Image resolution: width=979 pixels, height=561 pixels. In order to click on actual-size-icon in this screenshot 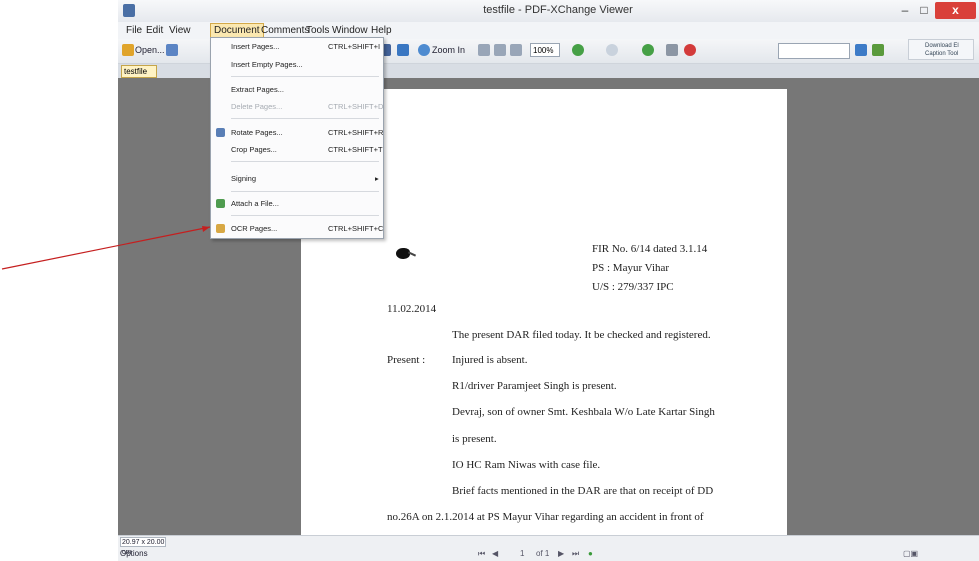, I will do `click(484, 50)`.